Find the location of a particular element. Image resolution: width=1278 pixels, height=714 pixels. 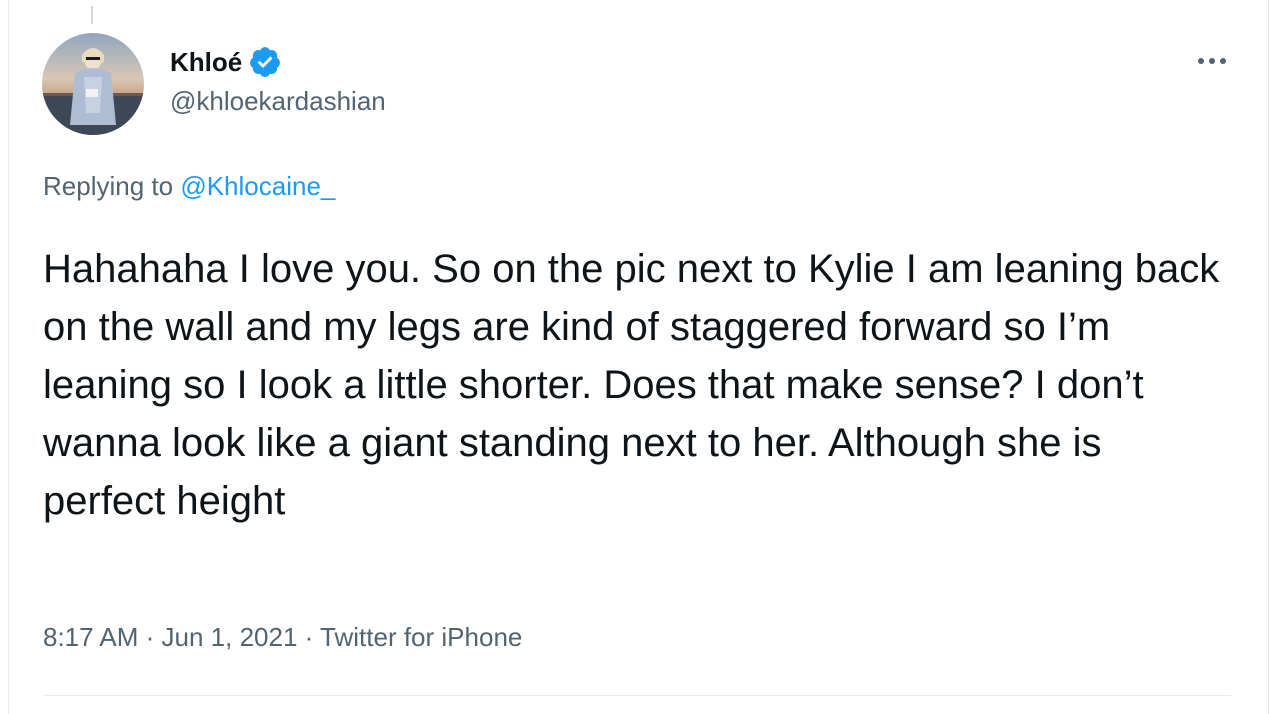

verified-badge-icon is located at coordinates (265, 62).